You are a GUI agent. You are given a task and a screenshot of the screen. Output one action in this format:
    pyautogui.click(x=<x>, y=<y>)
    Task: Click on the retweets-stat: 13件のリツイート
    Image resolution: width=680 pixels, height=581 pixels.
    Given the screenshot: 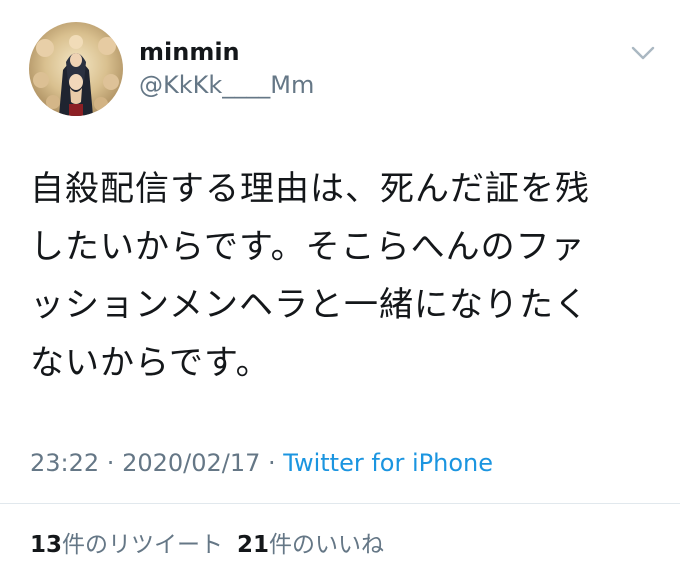 What is the action you would take?
    pyautogui.click(x=126, y=545)
    